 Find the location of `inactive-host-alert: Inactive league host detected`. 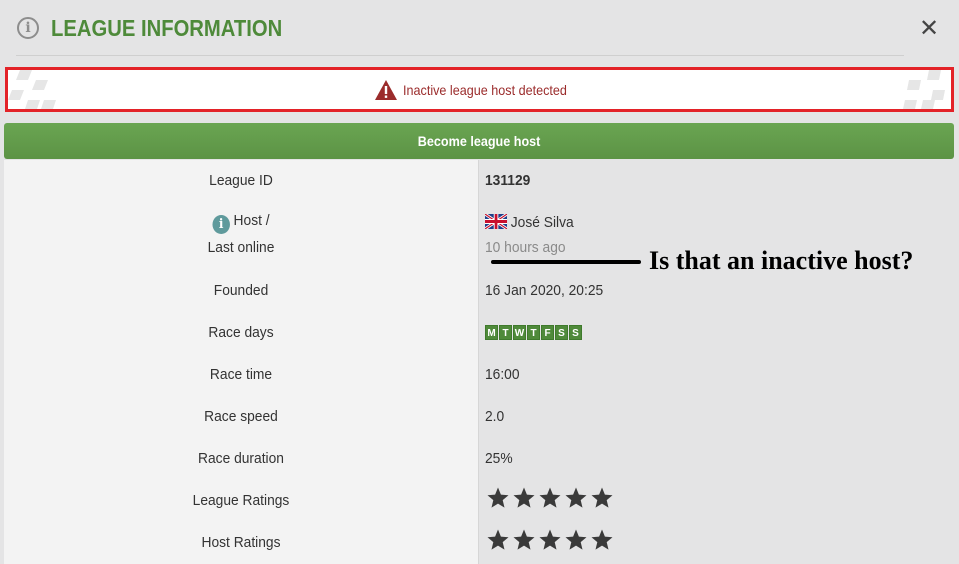

inactive-host-alert: Inactive league host detected is located at coordinates (479, 89).